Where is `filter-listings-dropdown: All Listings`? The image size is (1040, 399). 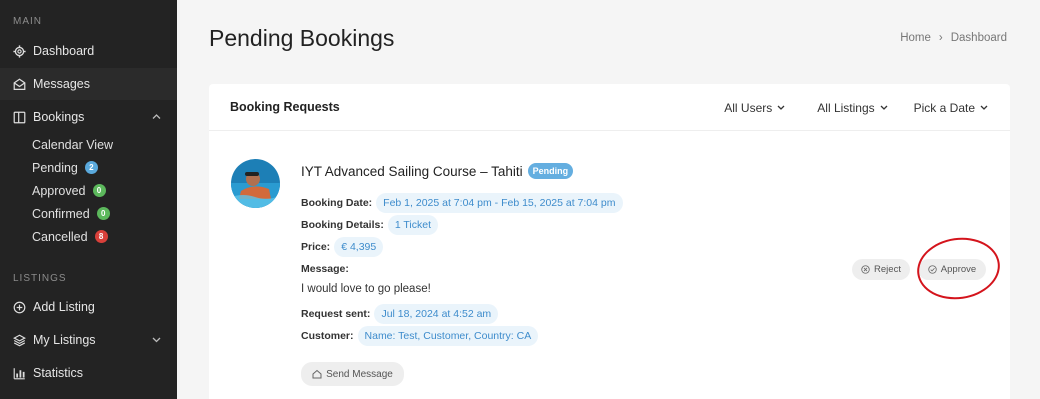
filter-listings-dropdown: All Listings is located at coordinates (852, 107).